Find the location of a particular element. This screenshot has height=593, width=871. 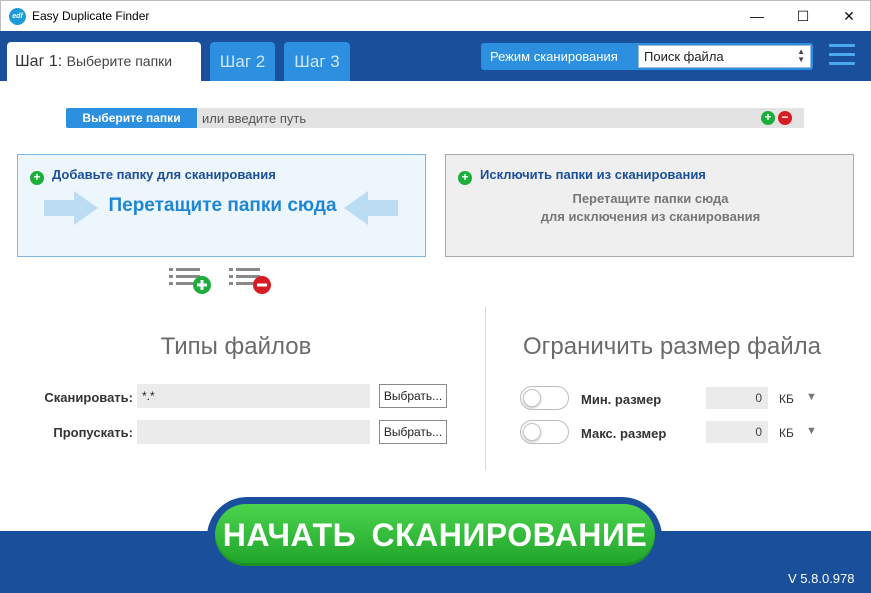

max-size-label: Макс. размер is located at coordinates (624, 433).